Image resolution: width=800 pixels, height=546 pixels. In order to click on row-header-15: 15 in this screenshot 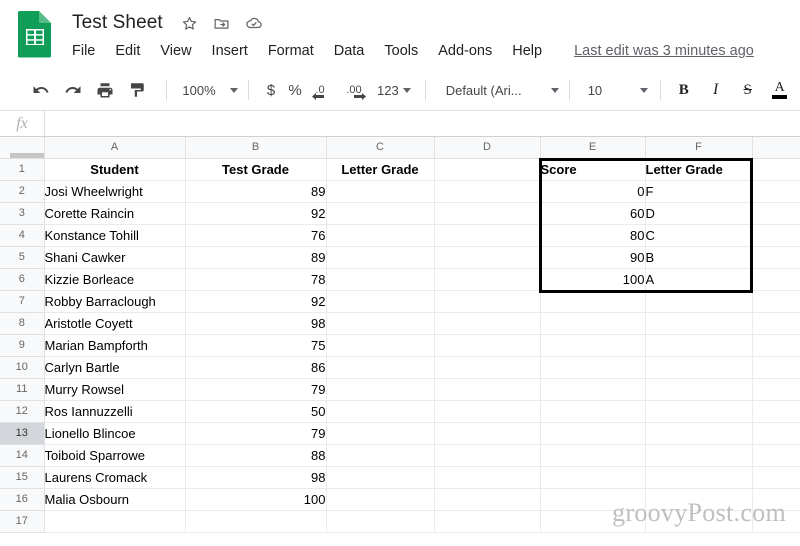, I will do `click(22, 477)`.